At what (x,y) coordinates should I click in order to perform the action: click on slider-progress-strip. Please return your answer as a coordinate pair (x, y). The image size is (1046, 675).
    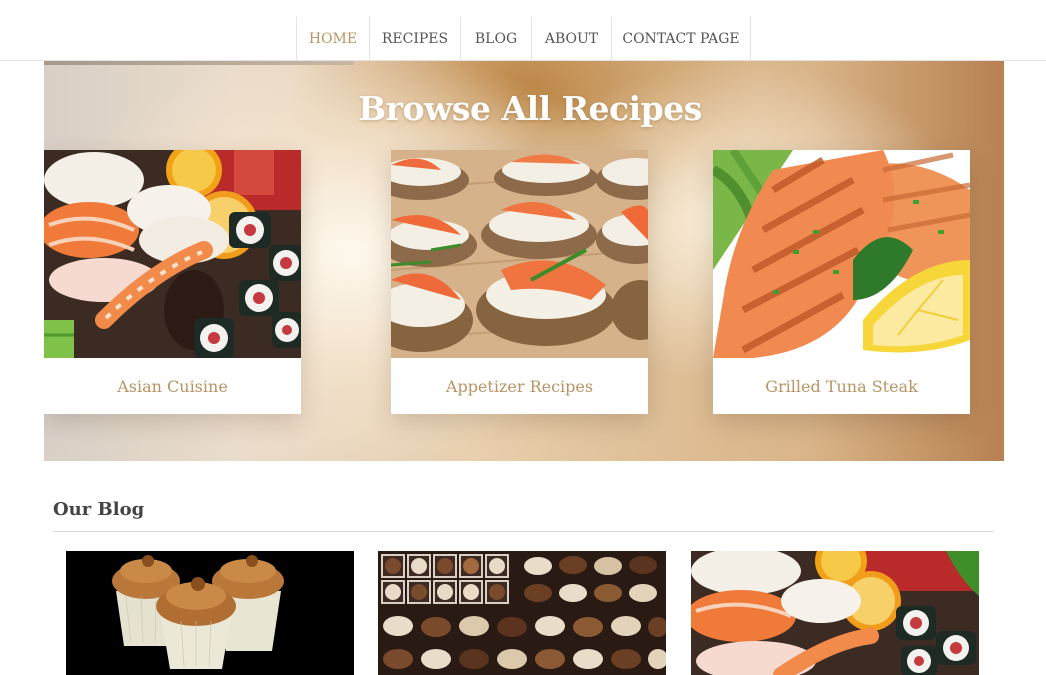
    Looking at the image, I should click on (199, 63).